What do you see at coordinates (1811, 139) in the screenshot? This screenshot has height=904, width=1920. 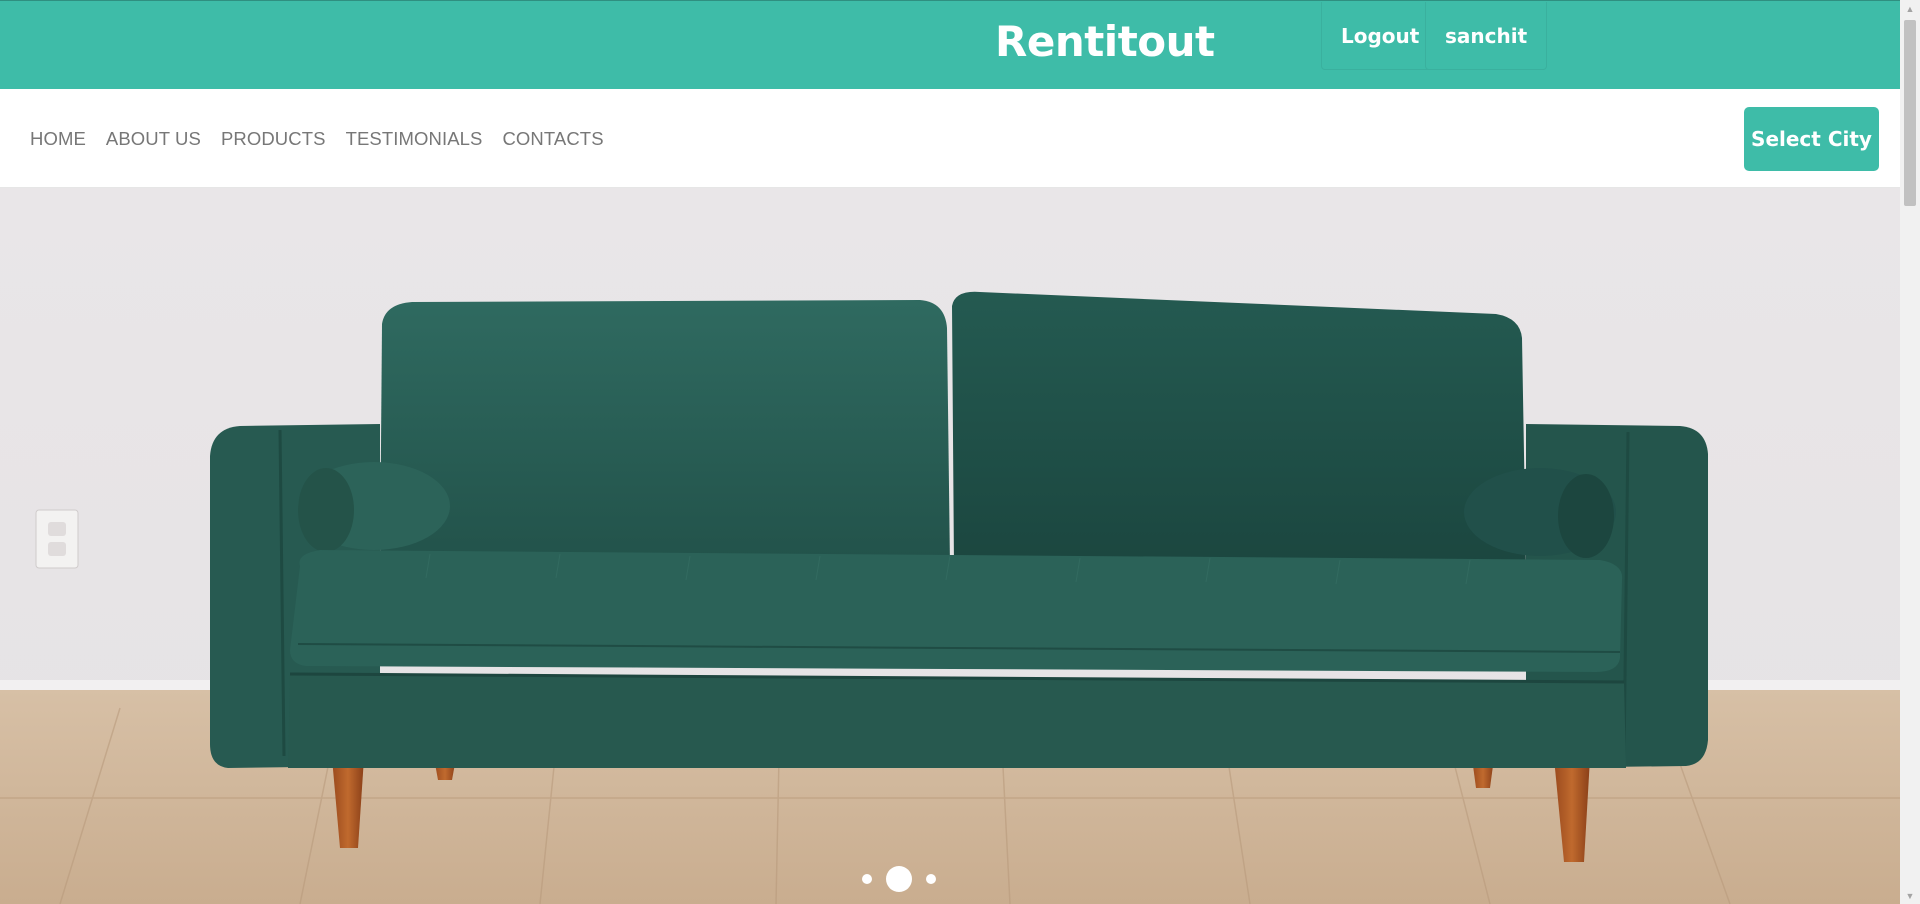 I see `select-city-button: Select City` at bounding box center [1811, 139].